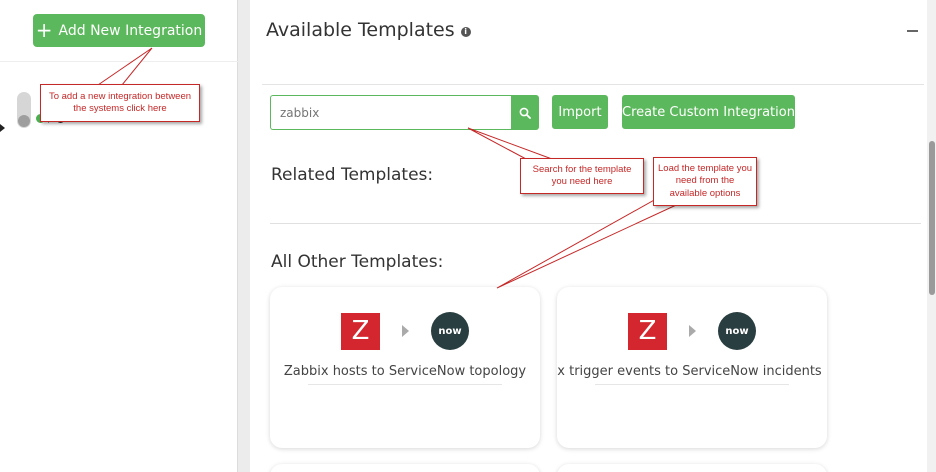  I want to click on template-search, so click(404, 112).